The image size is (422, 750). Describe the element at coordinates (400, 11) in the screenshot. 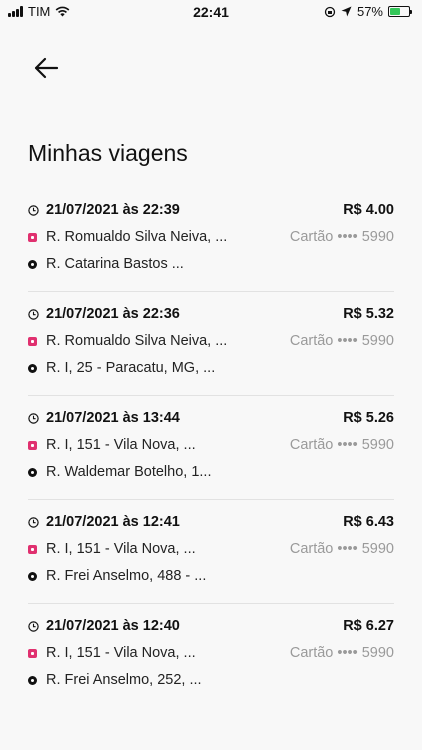

I see `battery-icon` at that location.